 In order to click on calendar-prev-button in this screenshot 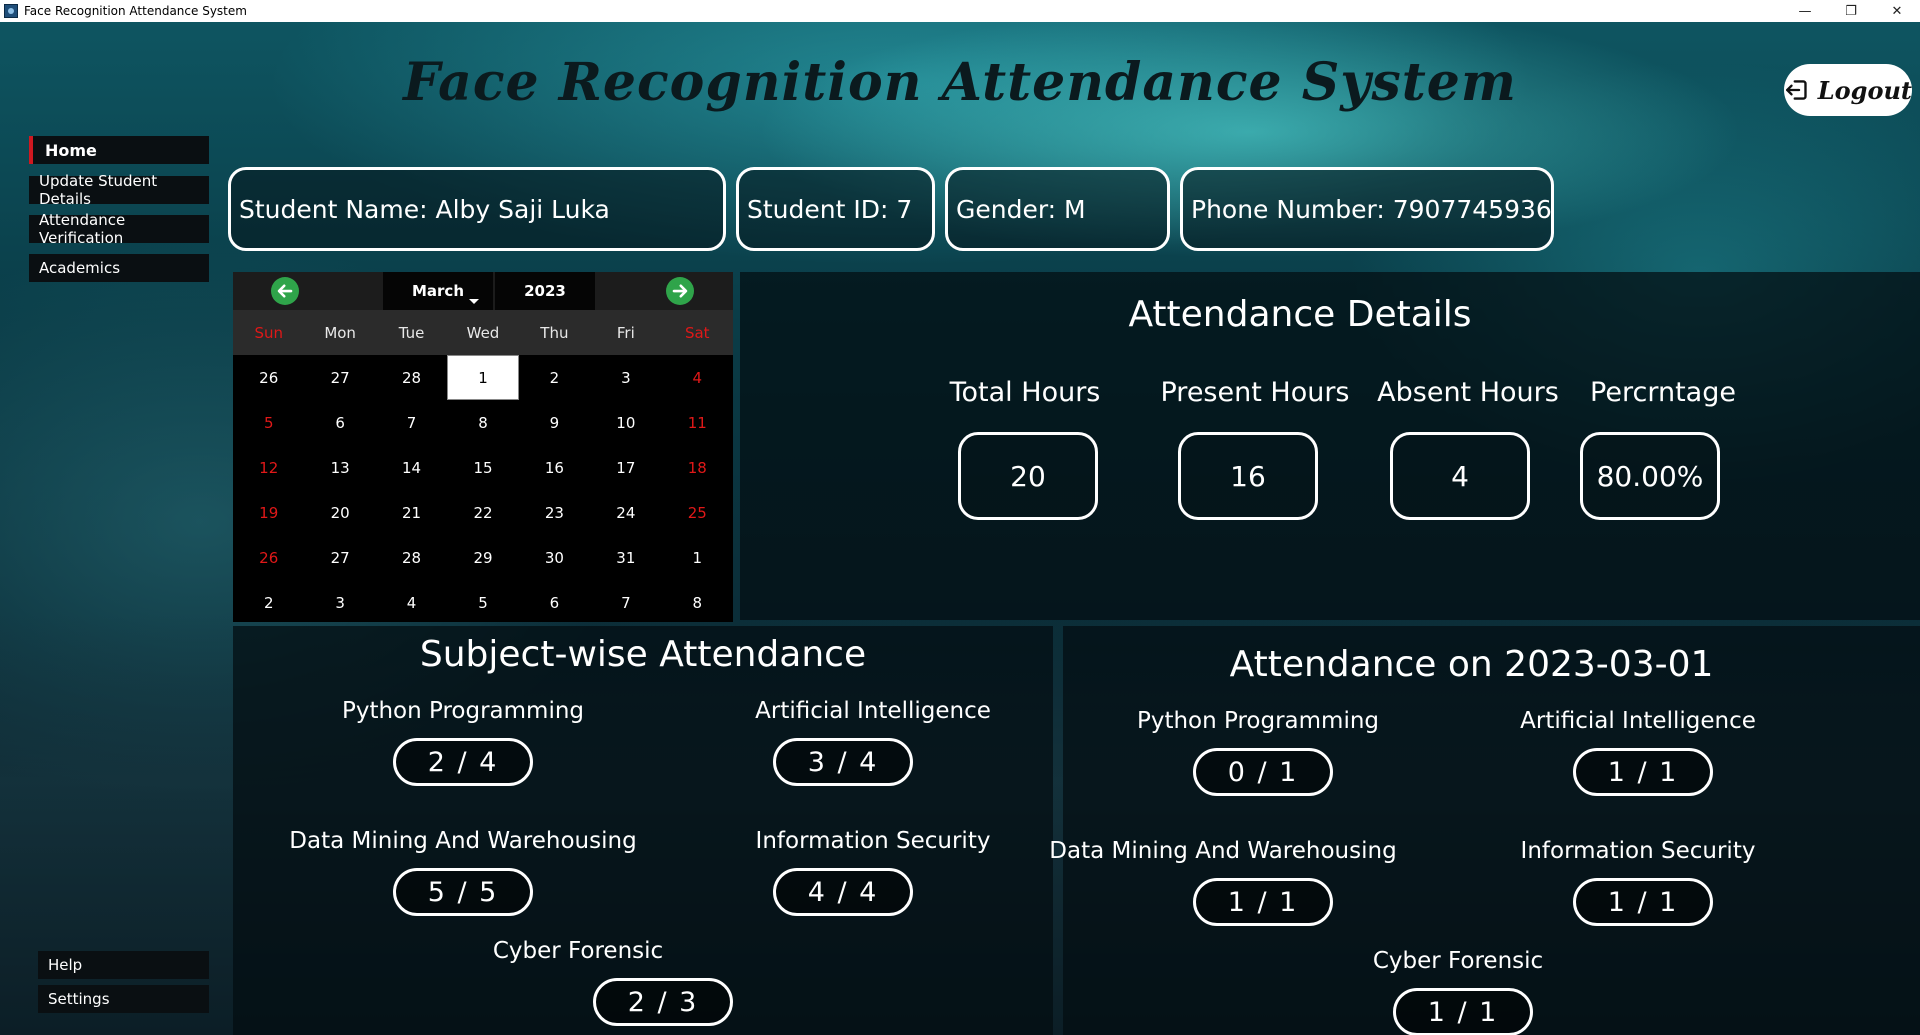, I will do `click(285, 291)`.